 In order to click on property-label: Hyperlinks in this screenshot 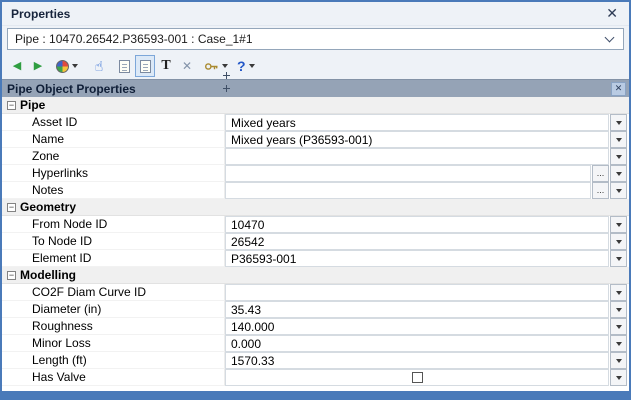, I will do `click(113, 173)`.